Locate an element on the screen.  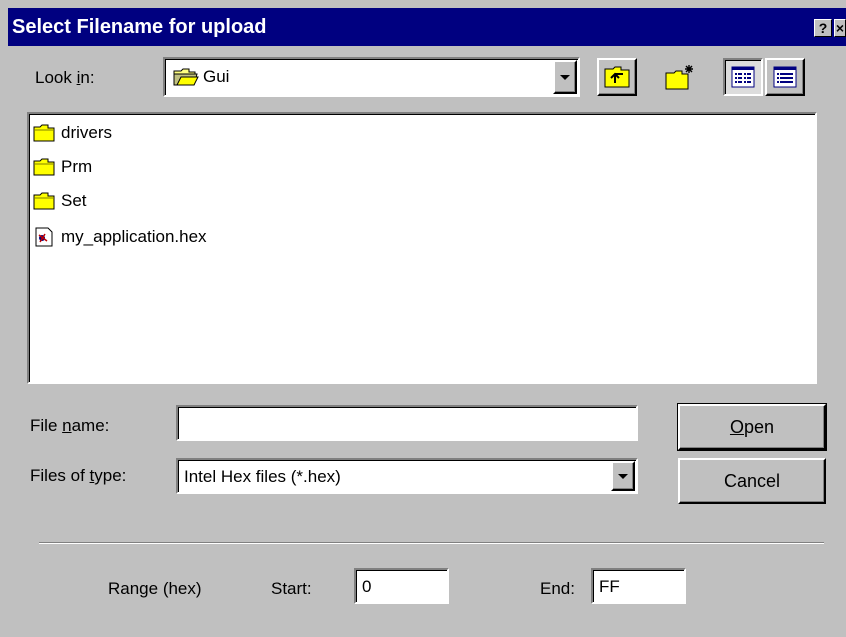
hex-file-icon is located at coordinates (44, 237).